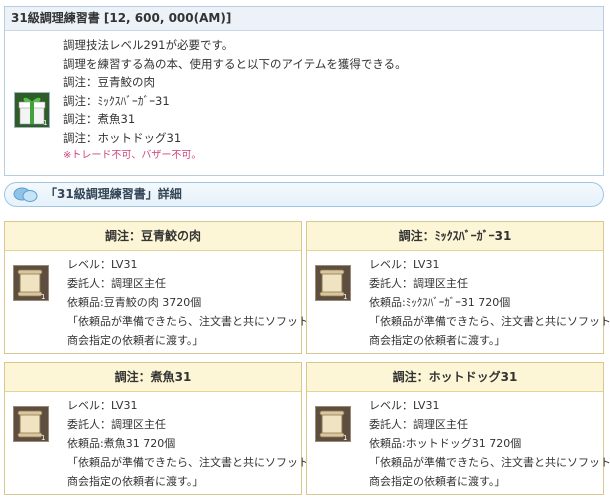  Describe the element at coordinates (26, 195) in the screenshot. I see `speech-bubbles-icon` at that location.